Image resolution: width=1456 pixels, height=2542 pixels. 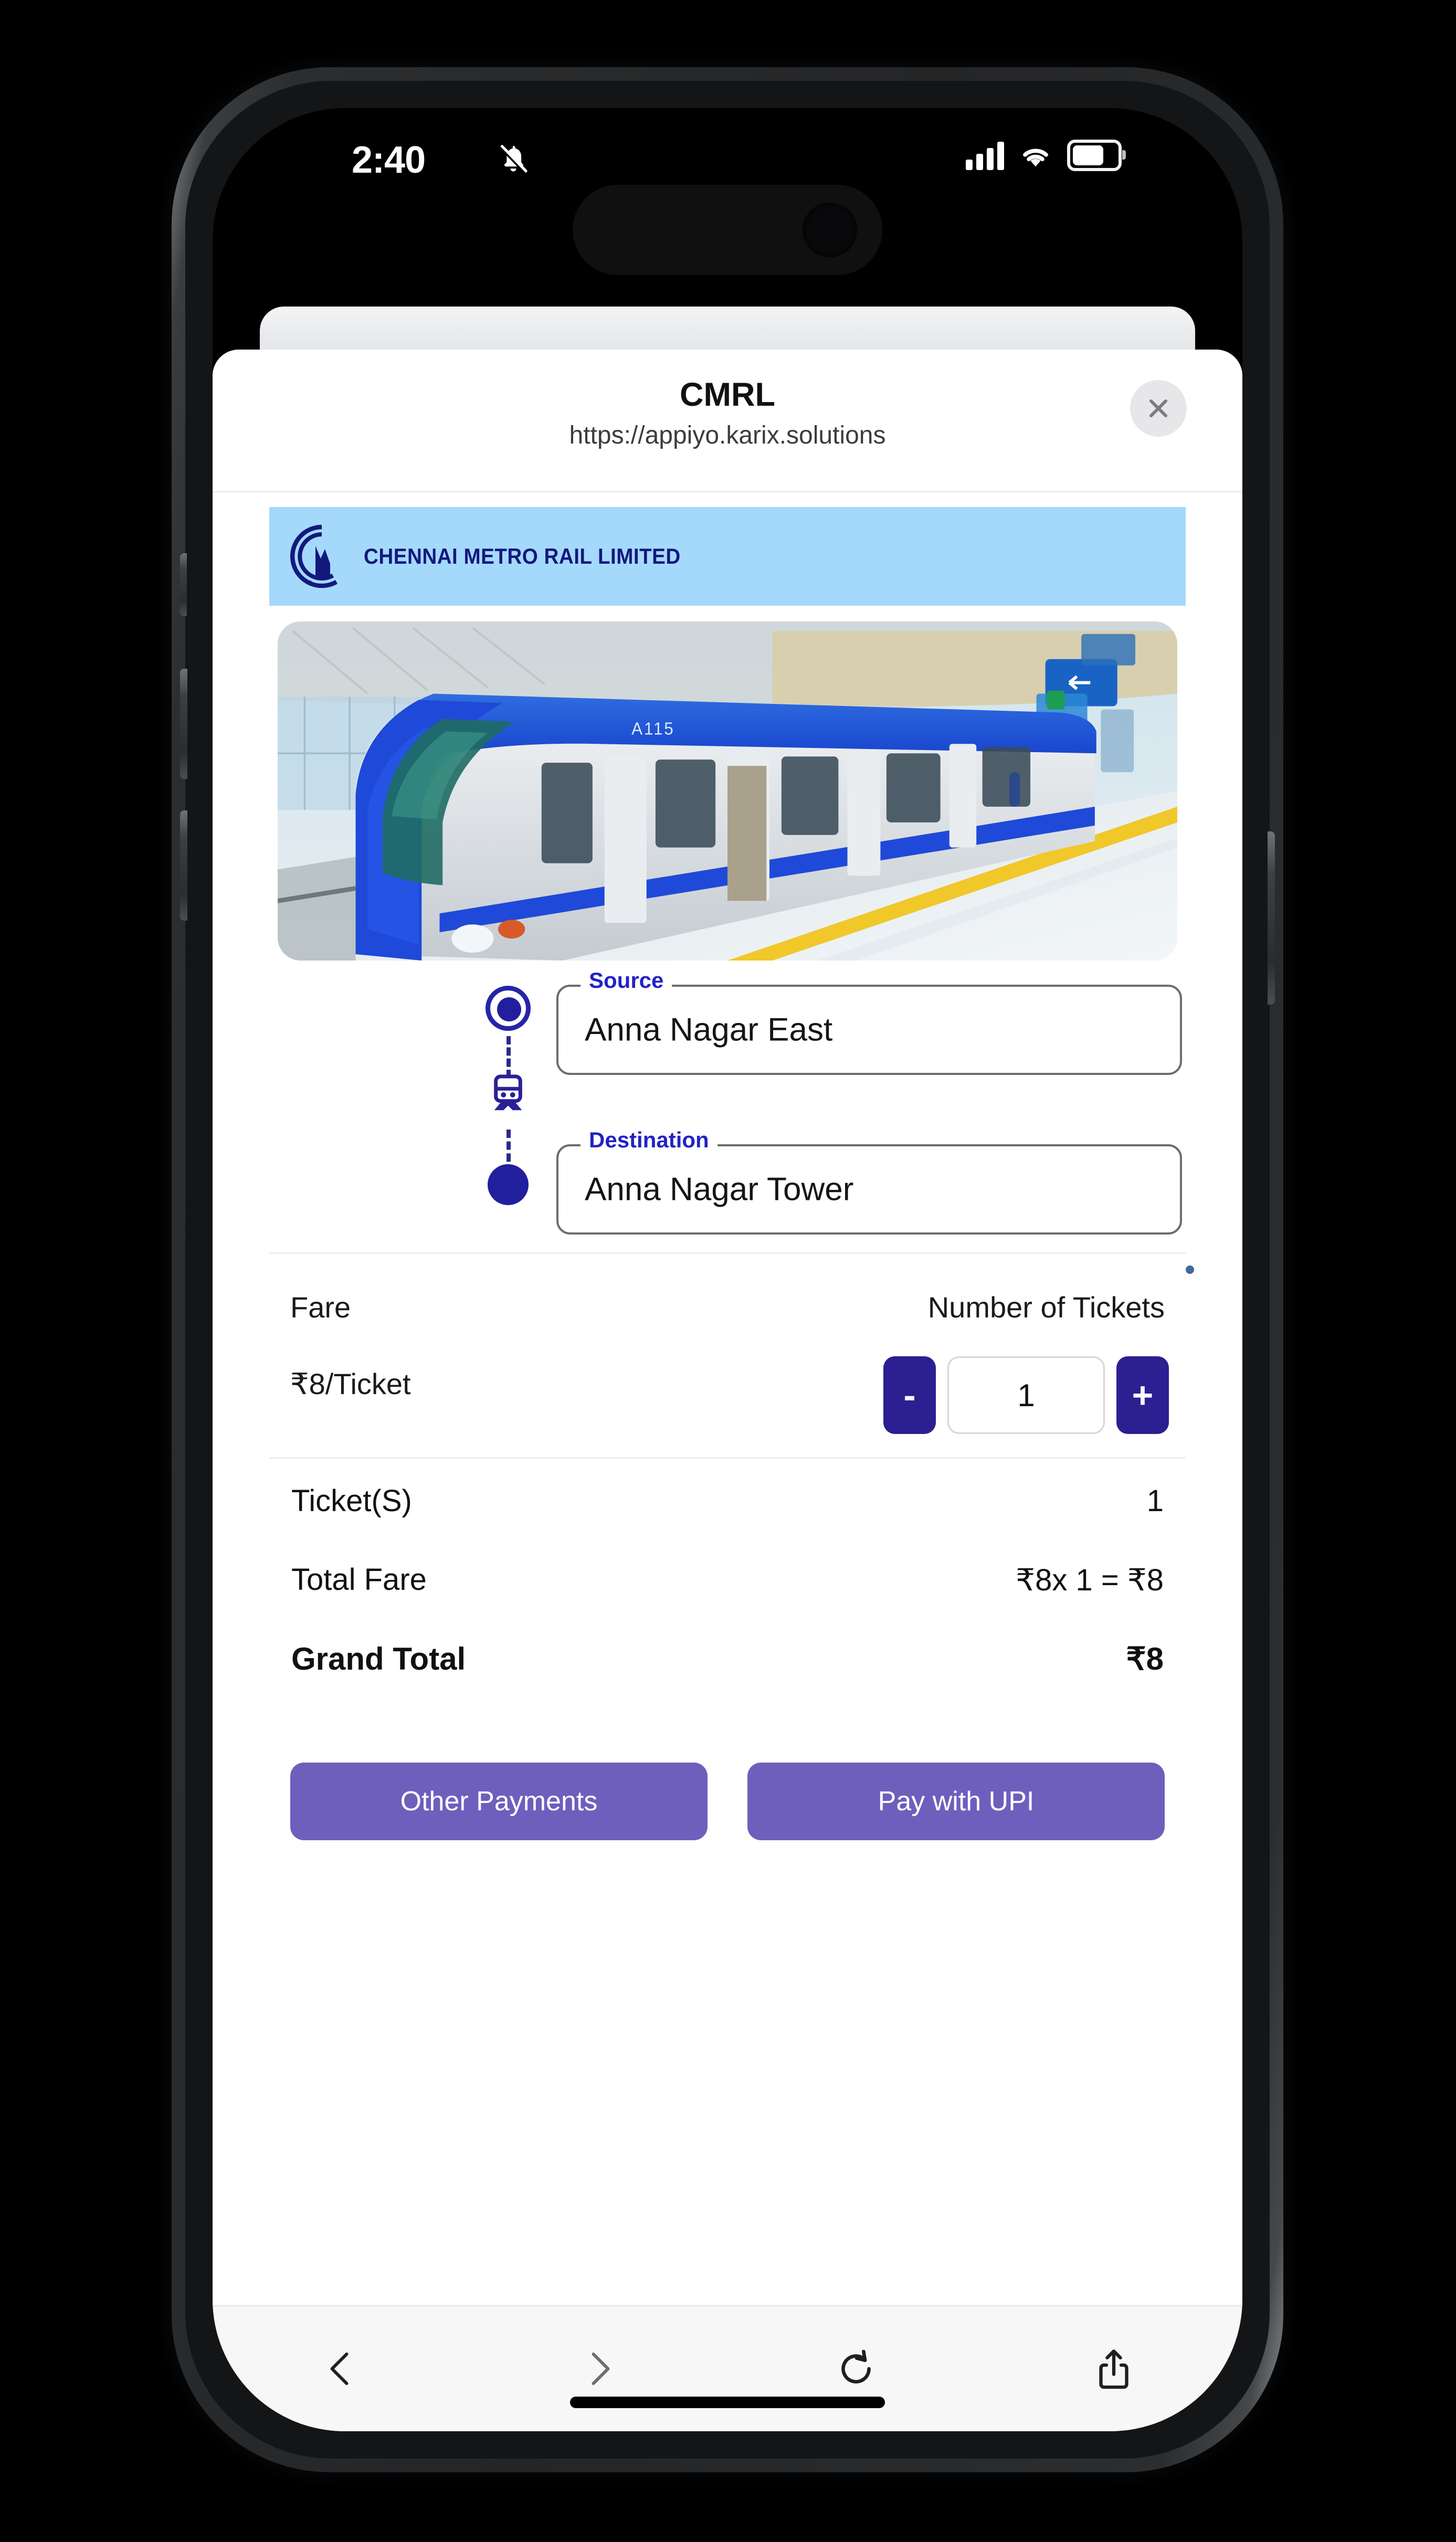 I want to click on volume-up-button, so click(x=183, y=724).